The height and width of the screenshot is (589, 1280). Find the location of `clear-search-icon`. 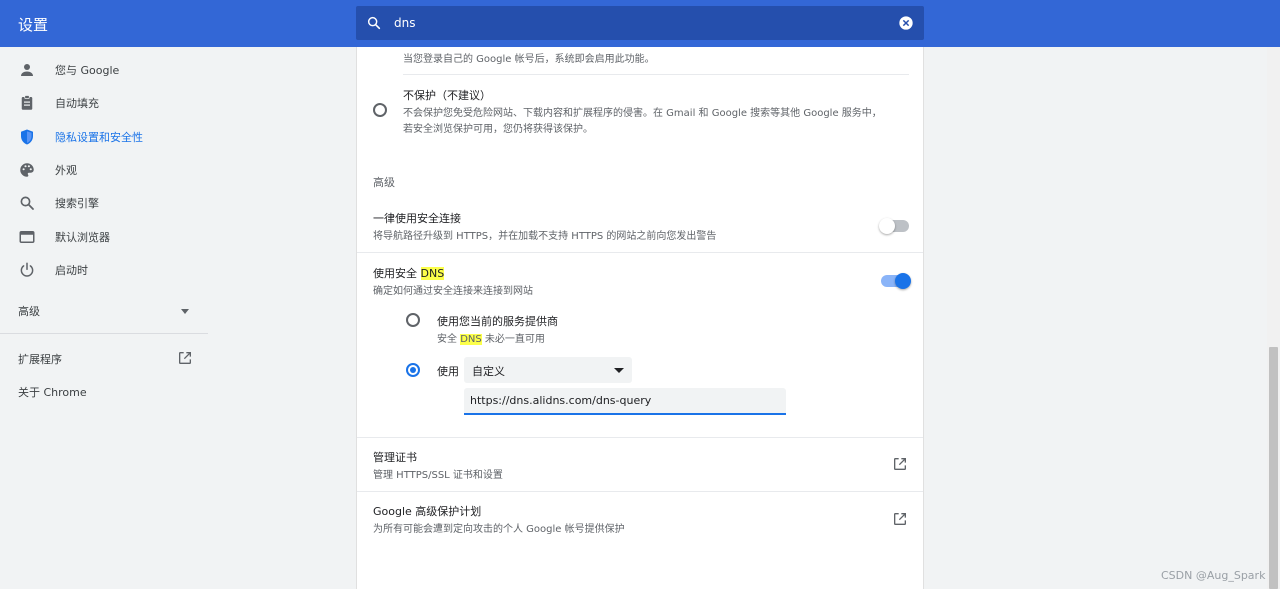

clear-search-icon is located at coordinates (906, 23).